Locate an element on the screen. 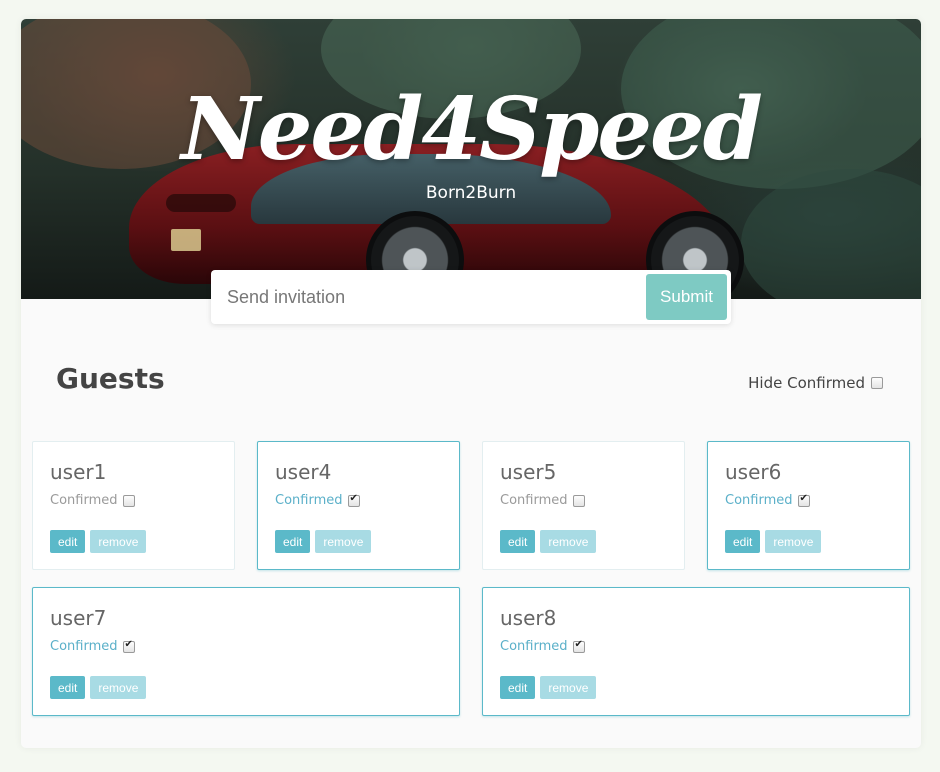 This screenshot has width=940, height=772. guest-card: user7 Confirmed edit remove is located at coordinates (246, 651).